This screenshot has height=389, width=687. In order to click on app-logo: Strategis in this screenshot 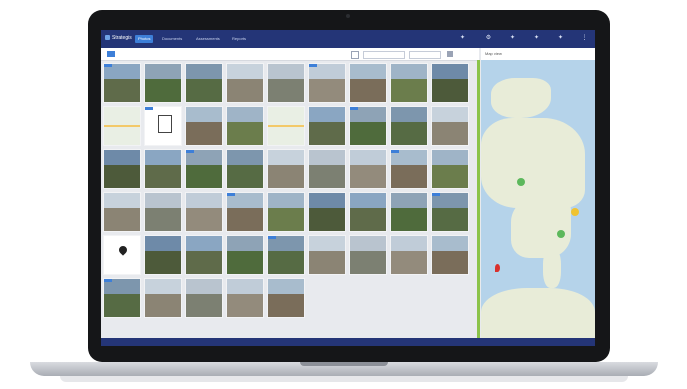, I will do `click(118, 38)`.